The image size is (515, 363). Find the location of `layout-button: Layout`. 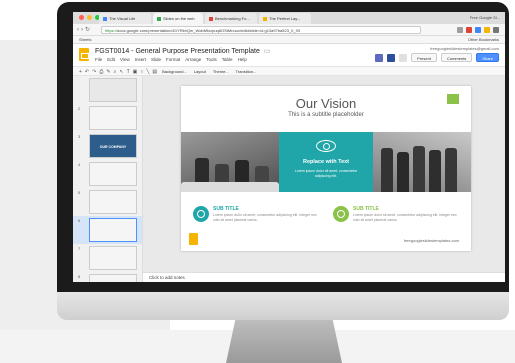

layout-button: Layout is located at coordinates (200, 72).